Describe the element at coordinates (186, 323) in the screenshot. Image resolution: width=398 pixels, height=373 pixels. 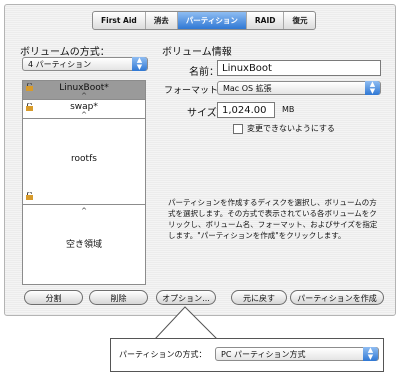
I see `callout-pointer` at that location.